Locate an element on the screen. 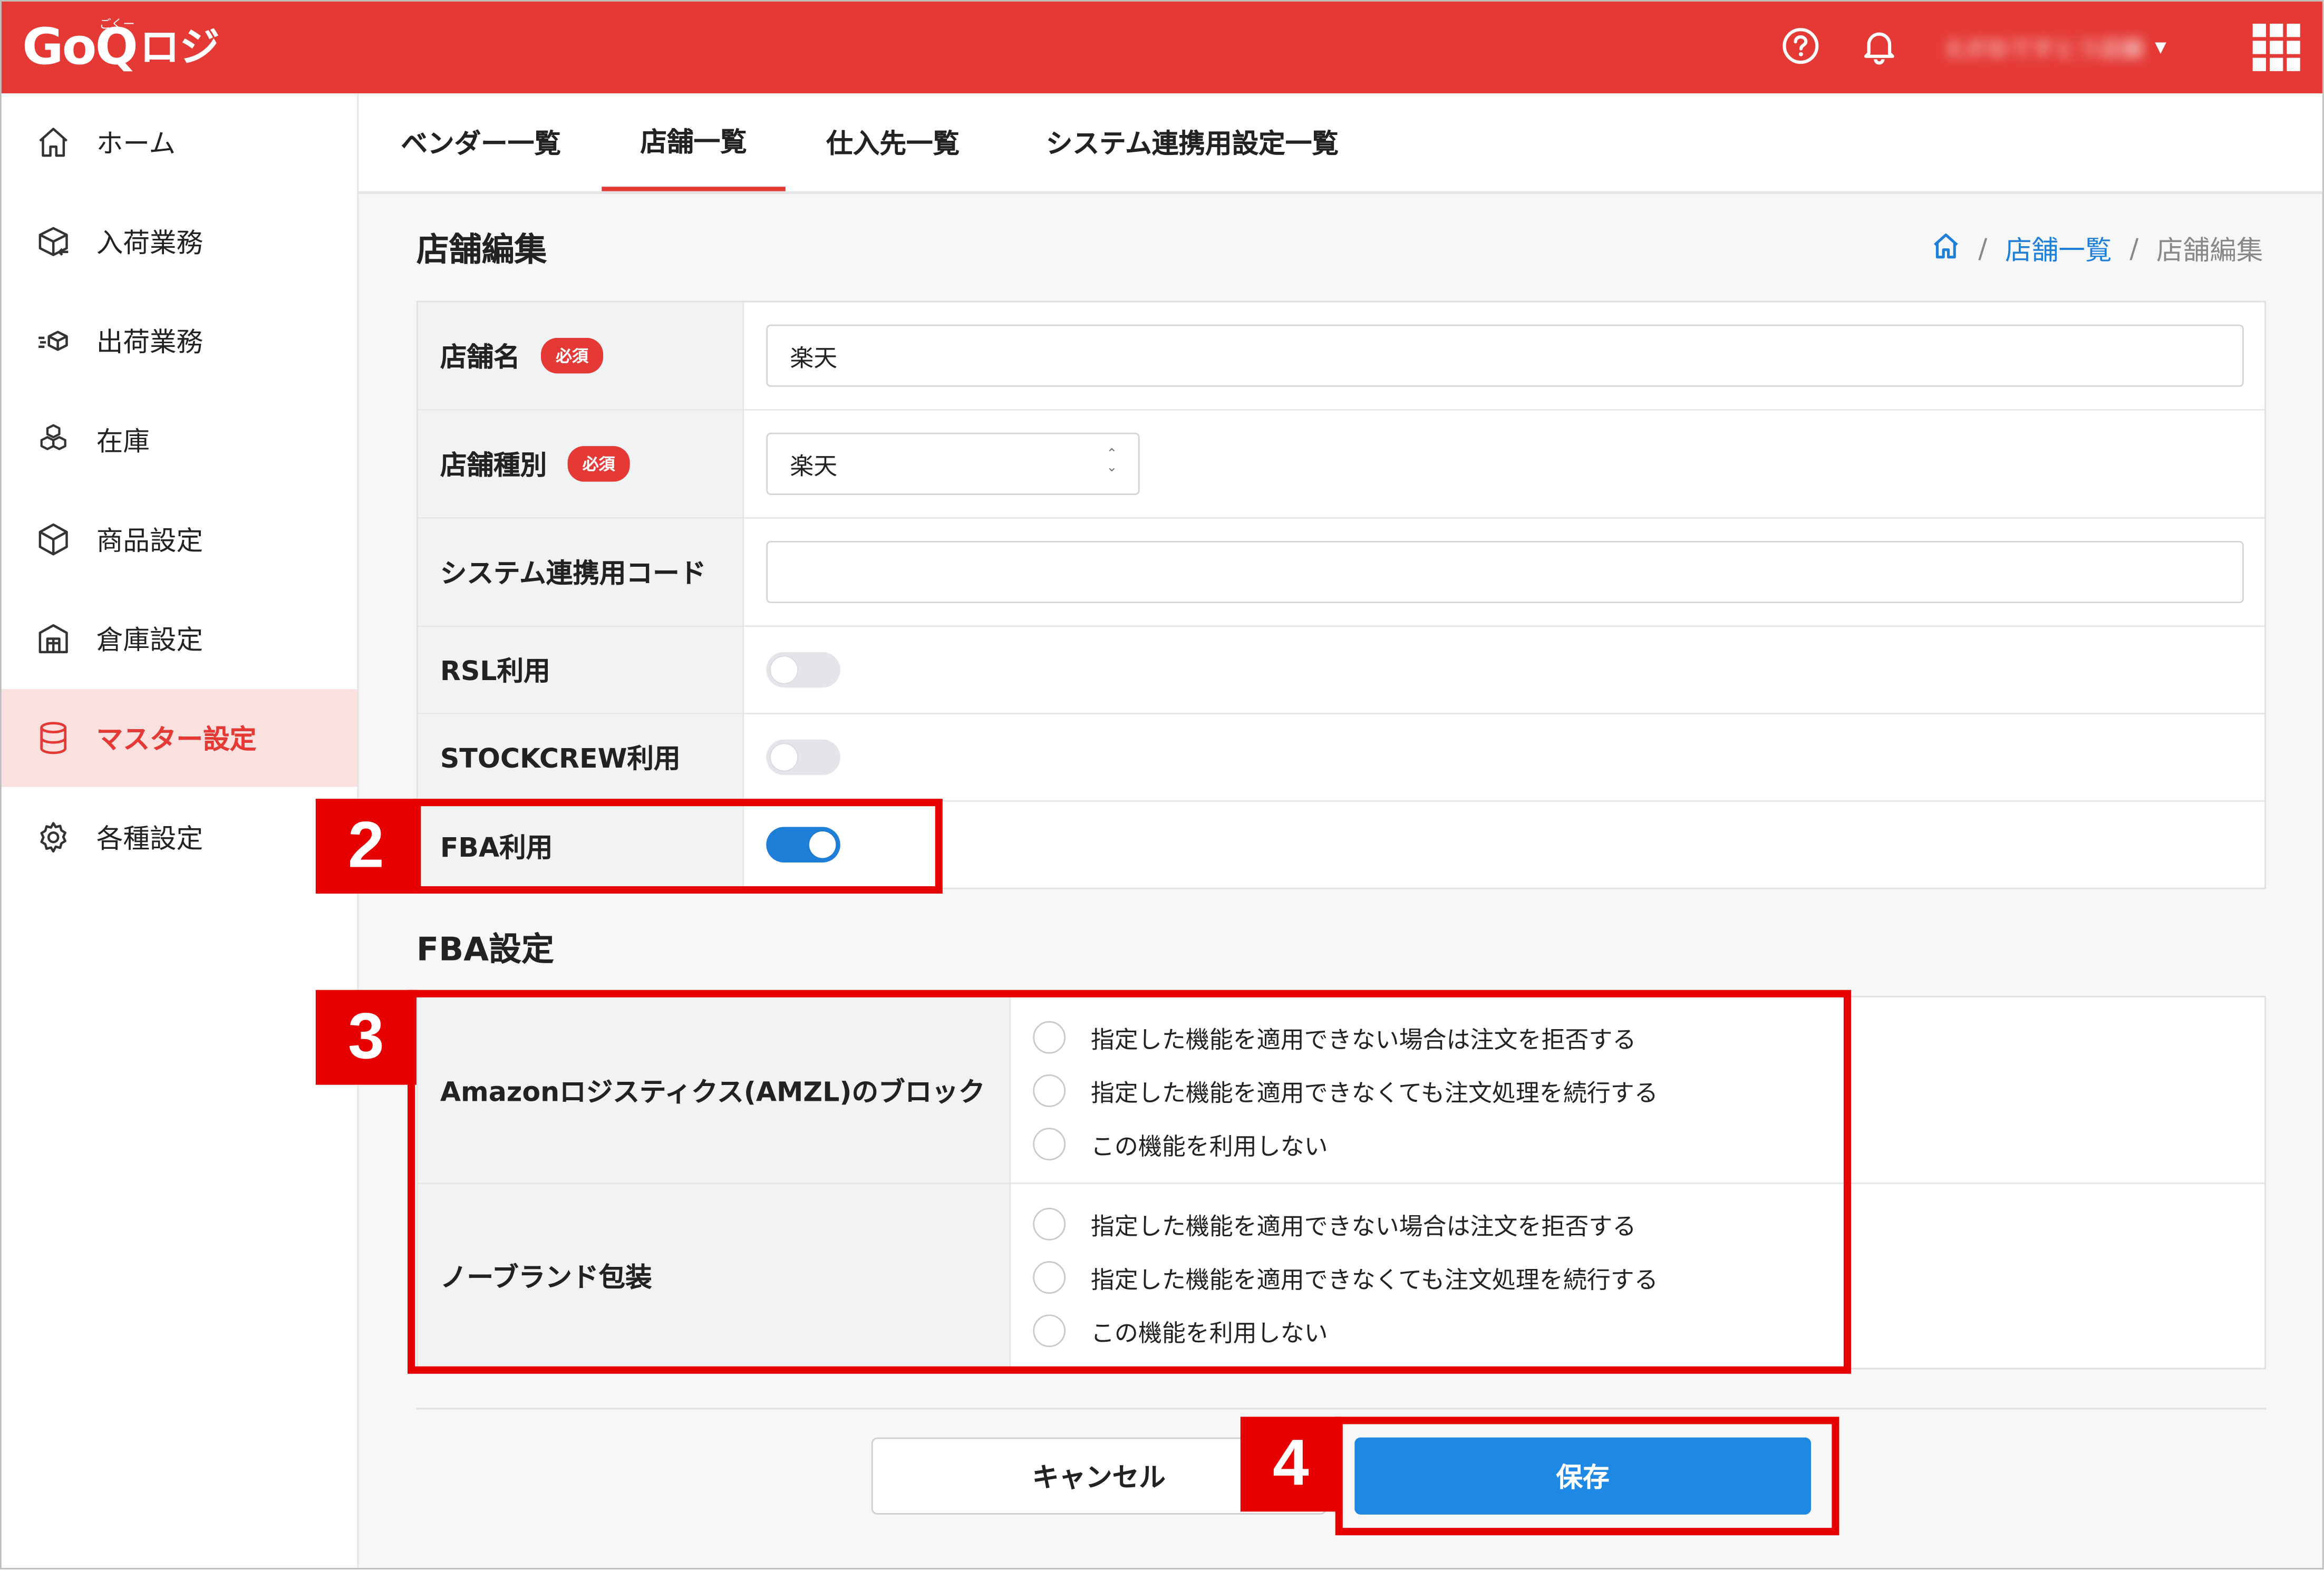 Image resolution: width=2324 pixels, height=1570 pixels. divider is located at coordinates (1341, 1409).